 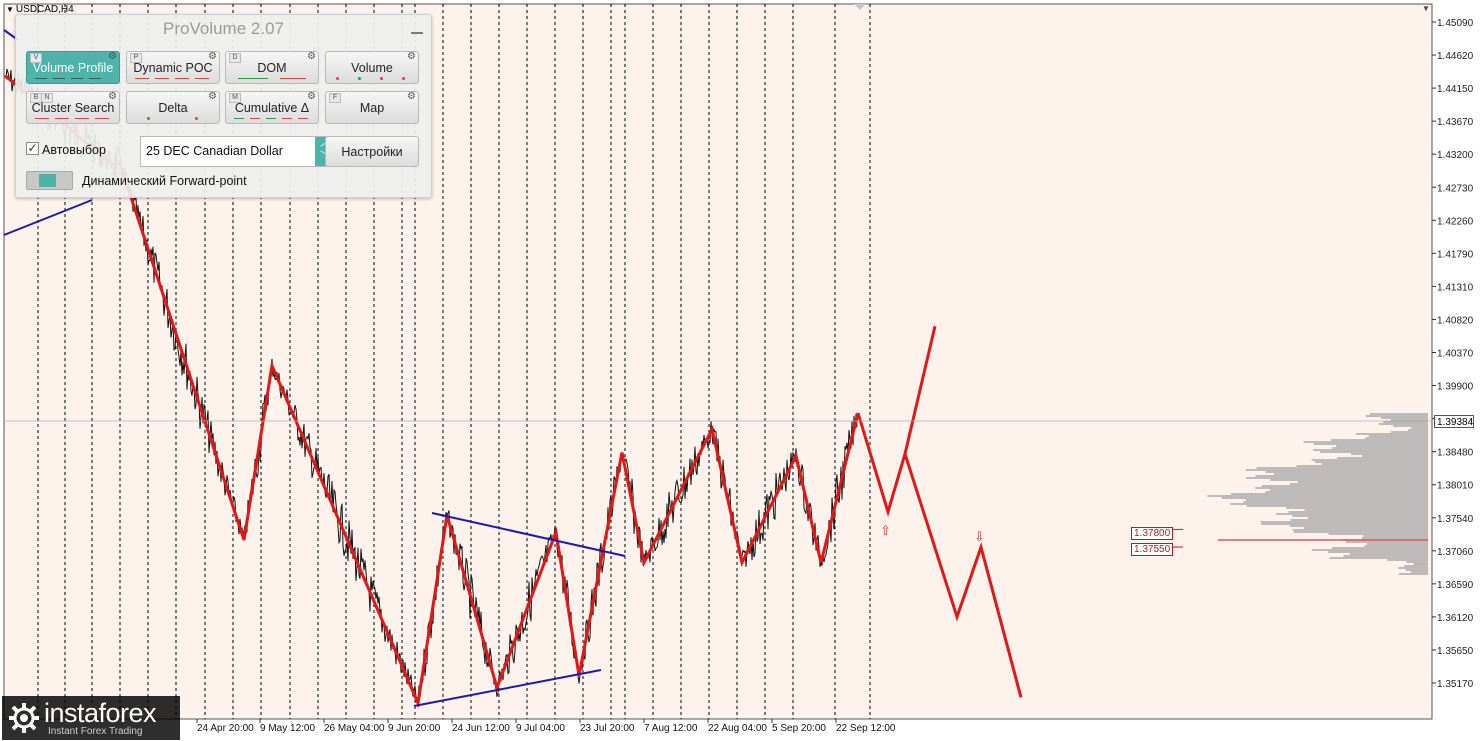 What do you see at coordinates (540, 728) in the screenshot?
I see `x-tick-label: 9 Jul 04:00` at bounding box center [540, 728].